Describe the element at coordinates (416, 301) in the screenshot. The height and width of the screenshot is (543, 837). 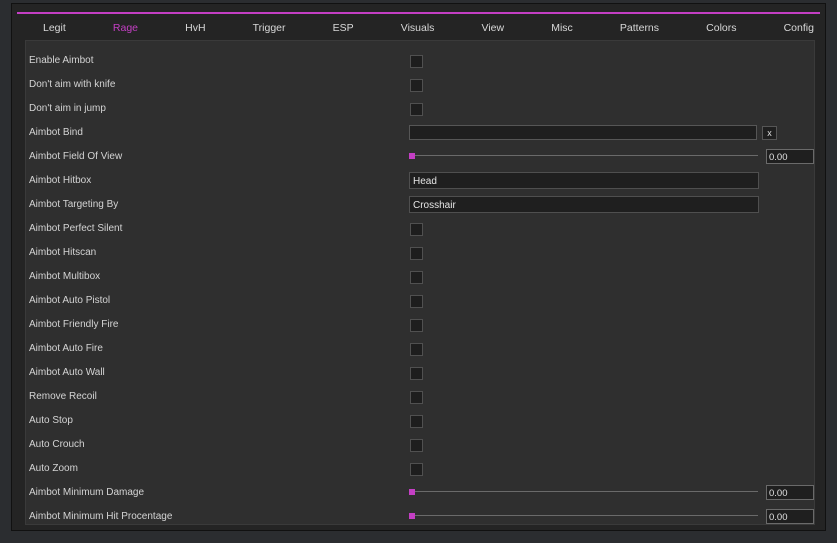
I see `auto-pistol-checkbox` at that location.